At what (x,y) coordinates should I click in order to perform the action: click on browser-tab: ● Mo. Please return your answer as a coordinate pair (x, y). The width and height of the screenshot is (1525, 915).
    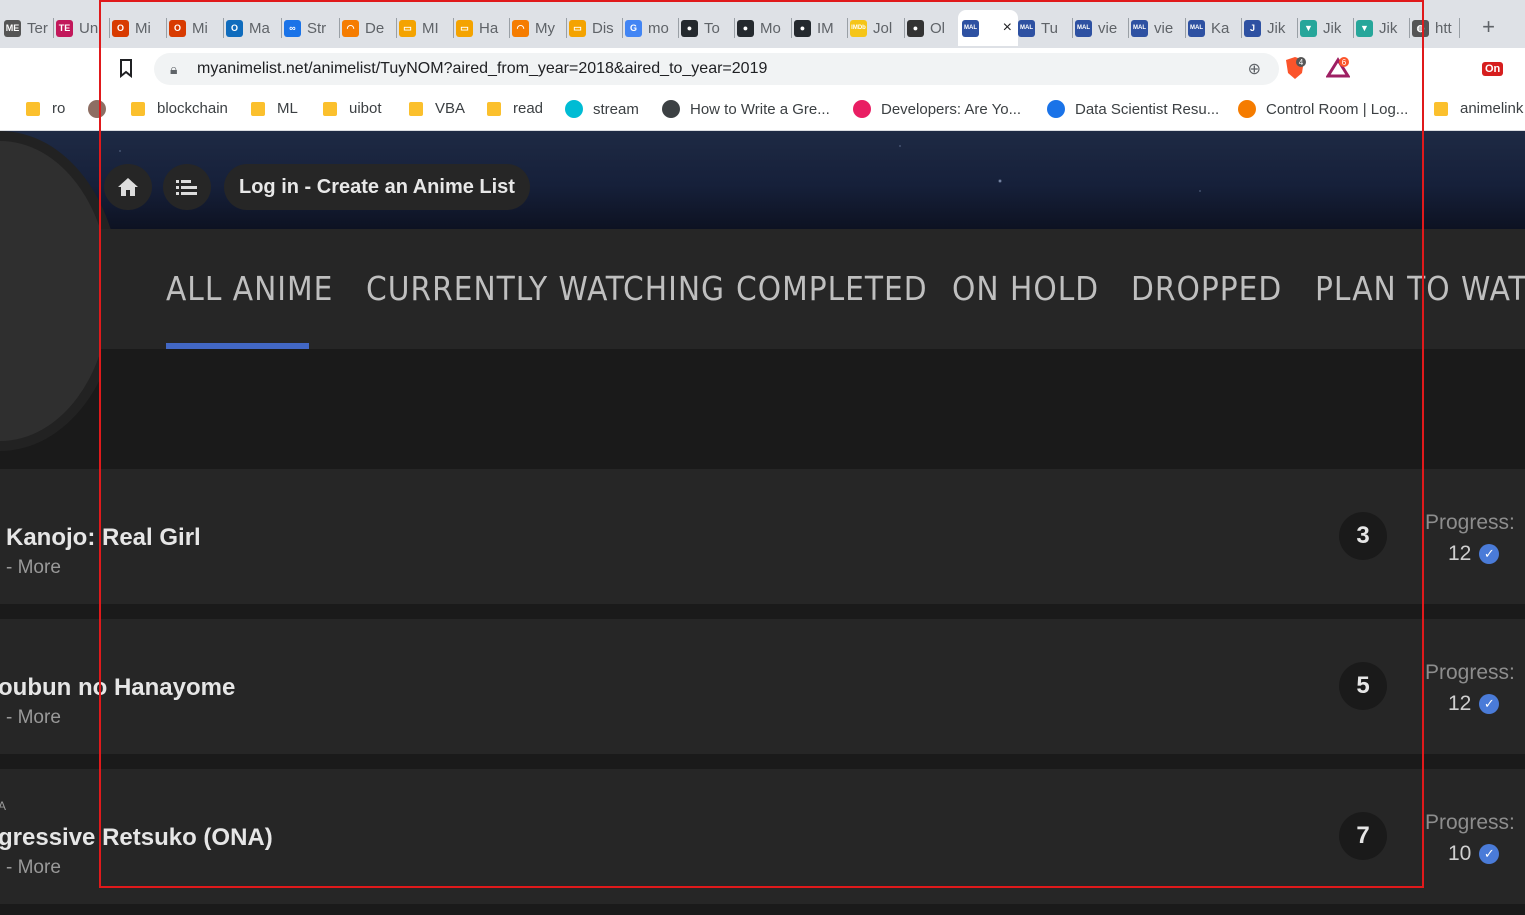
    Looking at the image, I should click on (762, 28).